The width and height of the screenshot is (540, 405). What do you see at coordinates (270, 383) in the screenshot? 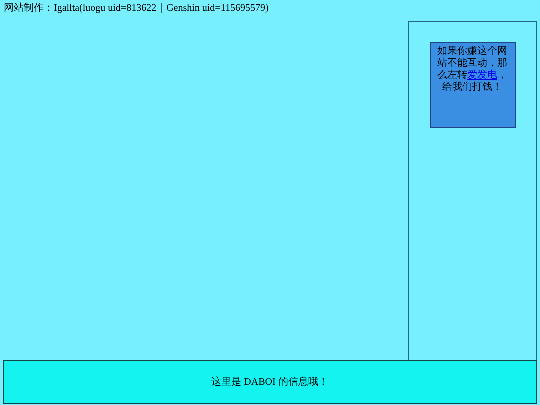
I see `footer-text: 这里是 DABOI 的信息哦！` at bounding box center [270, 383].